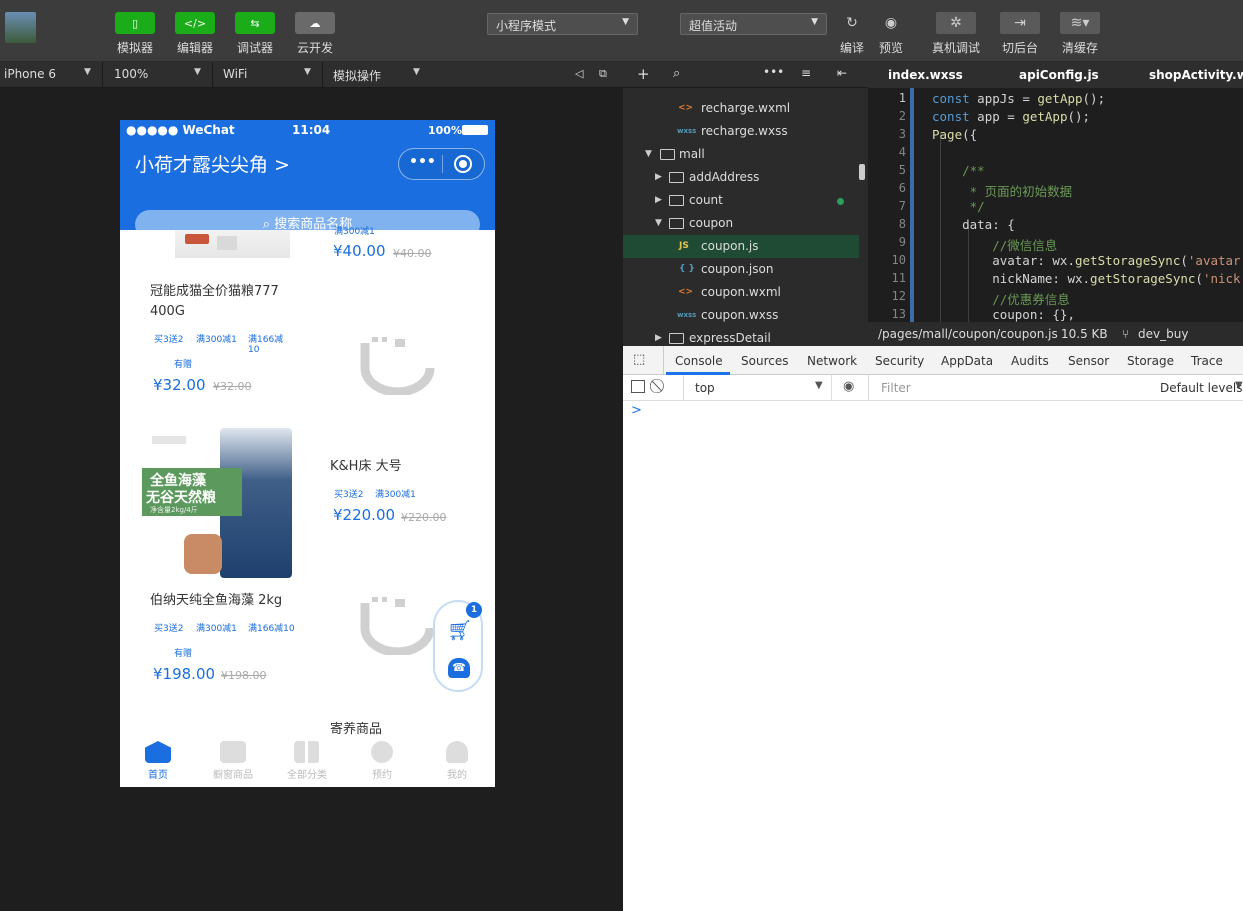 The height and width of the screenshot is (911, 1243). What do you see at coordinates (457, 752) in the screenshot?
I see `user-icon` at bounding box center [457, 752].